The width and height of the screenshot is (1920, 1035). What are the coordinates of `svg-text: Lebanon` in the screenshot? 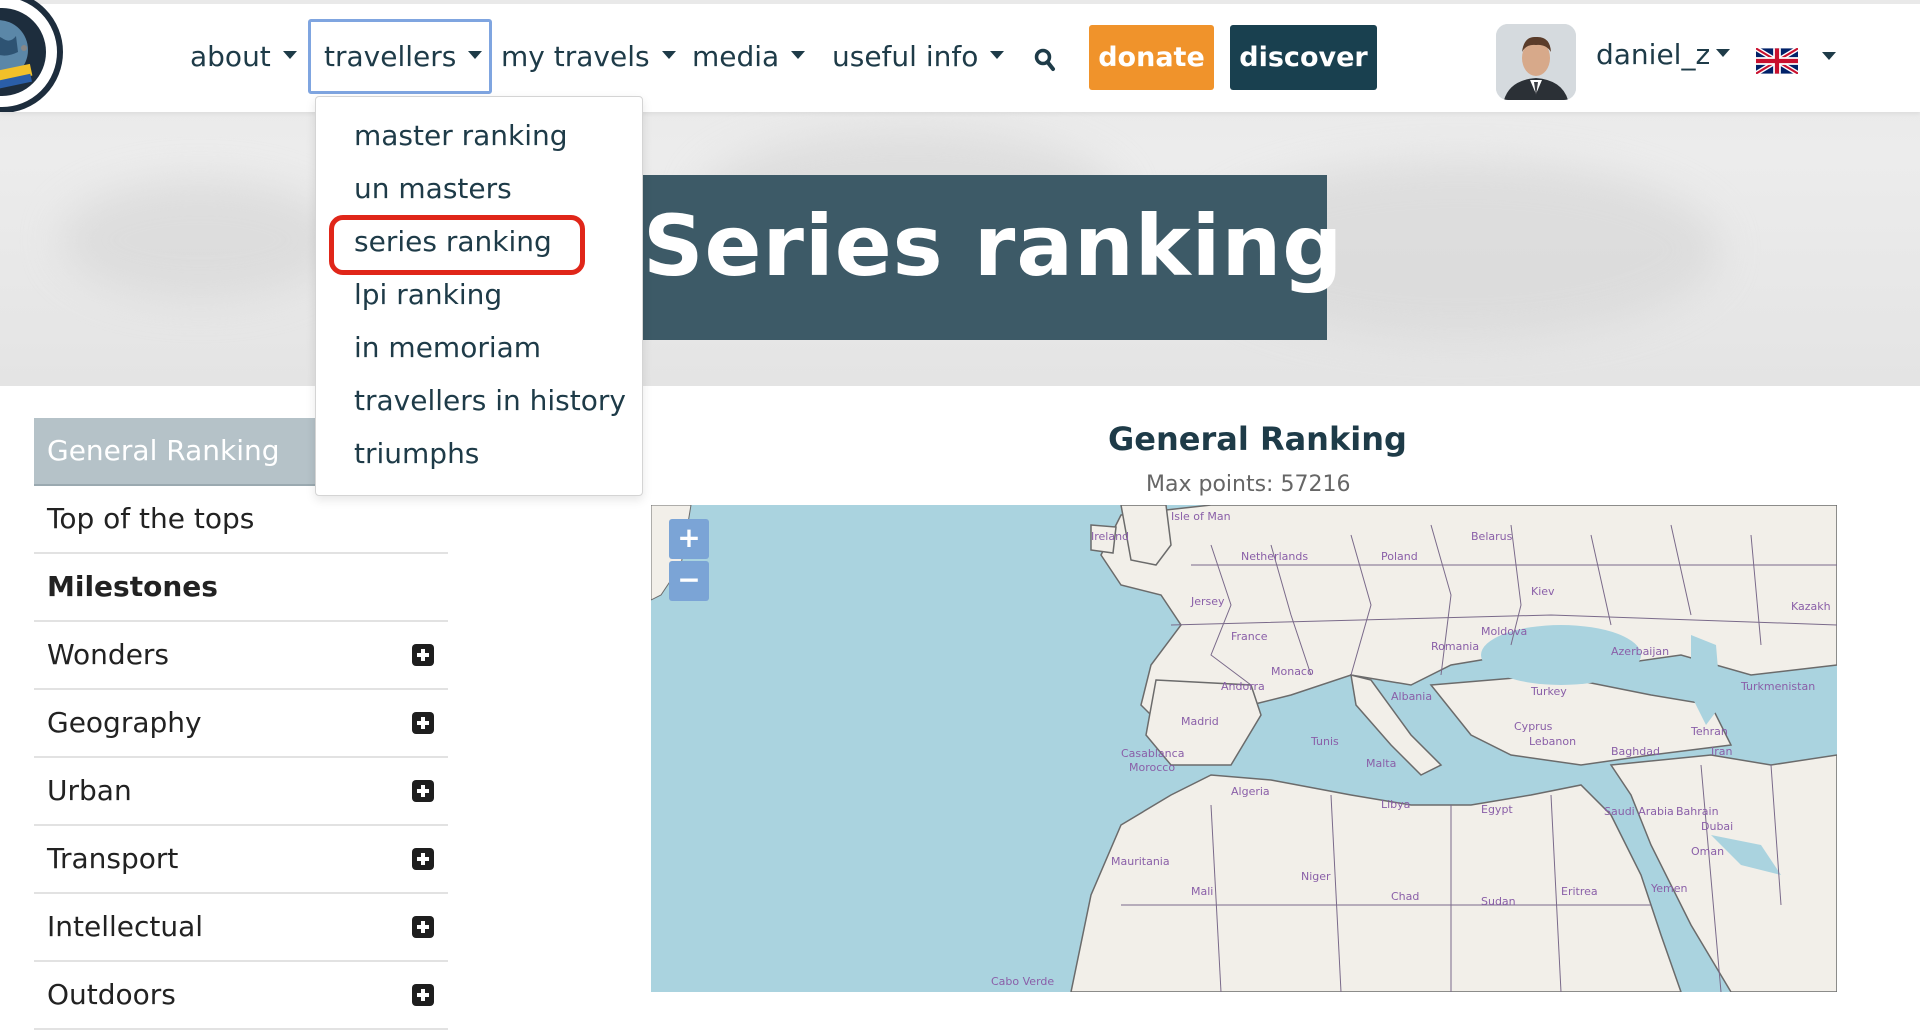 It's located at (1552, 741).